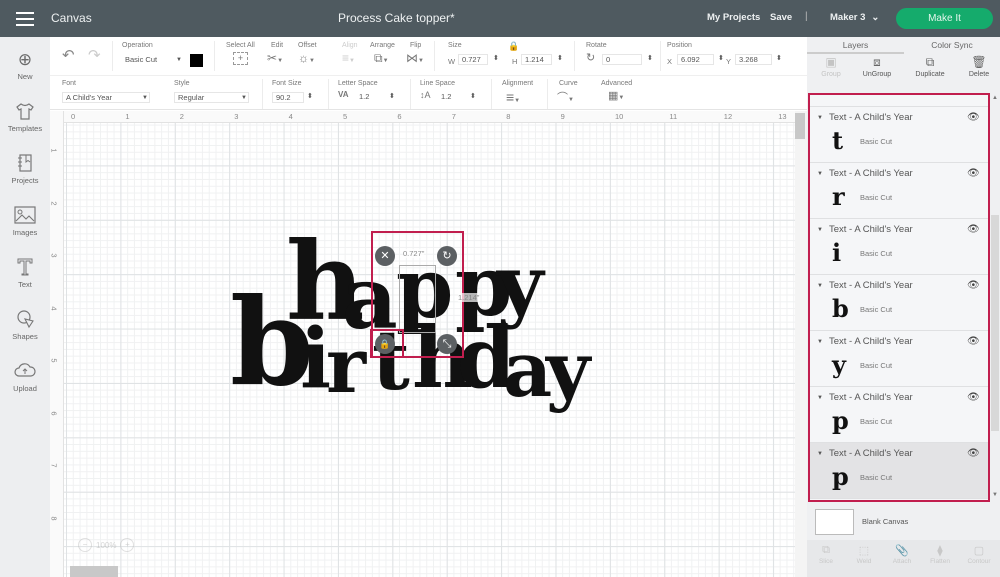 The height and width of the screenshot is (577, 1000). What do you see at coordinates (877, 66) in the screenshot?
I see `ungroup-button: ⧈ UnGroup` at bounding box center [877, 66].